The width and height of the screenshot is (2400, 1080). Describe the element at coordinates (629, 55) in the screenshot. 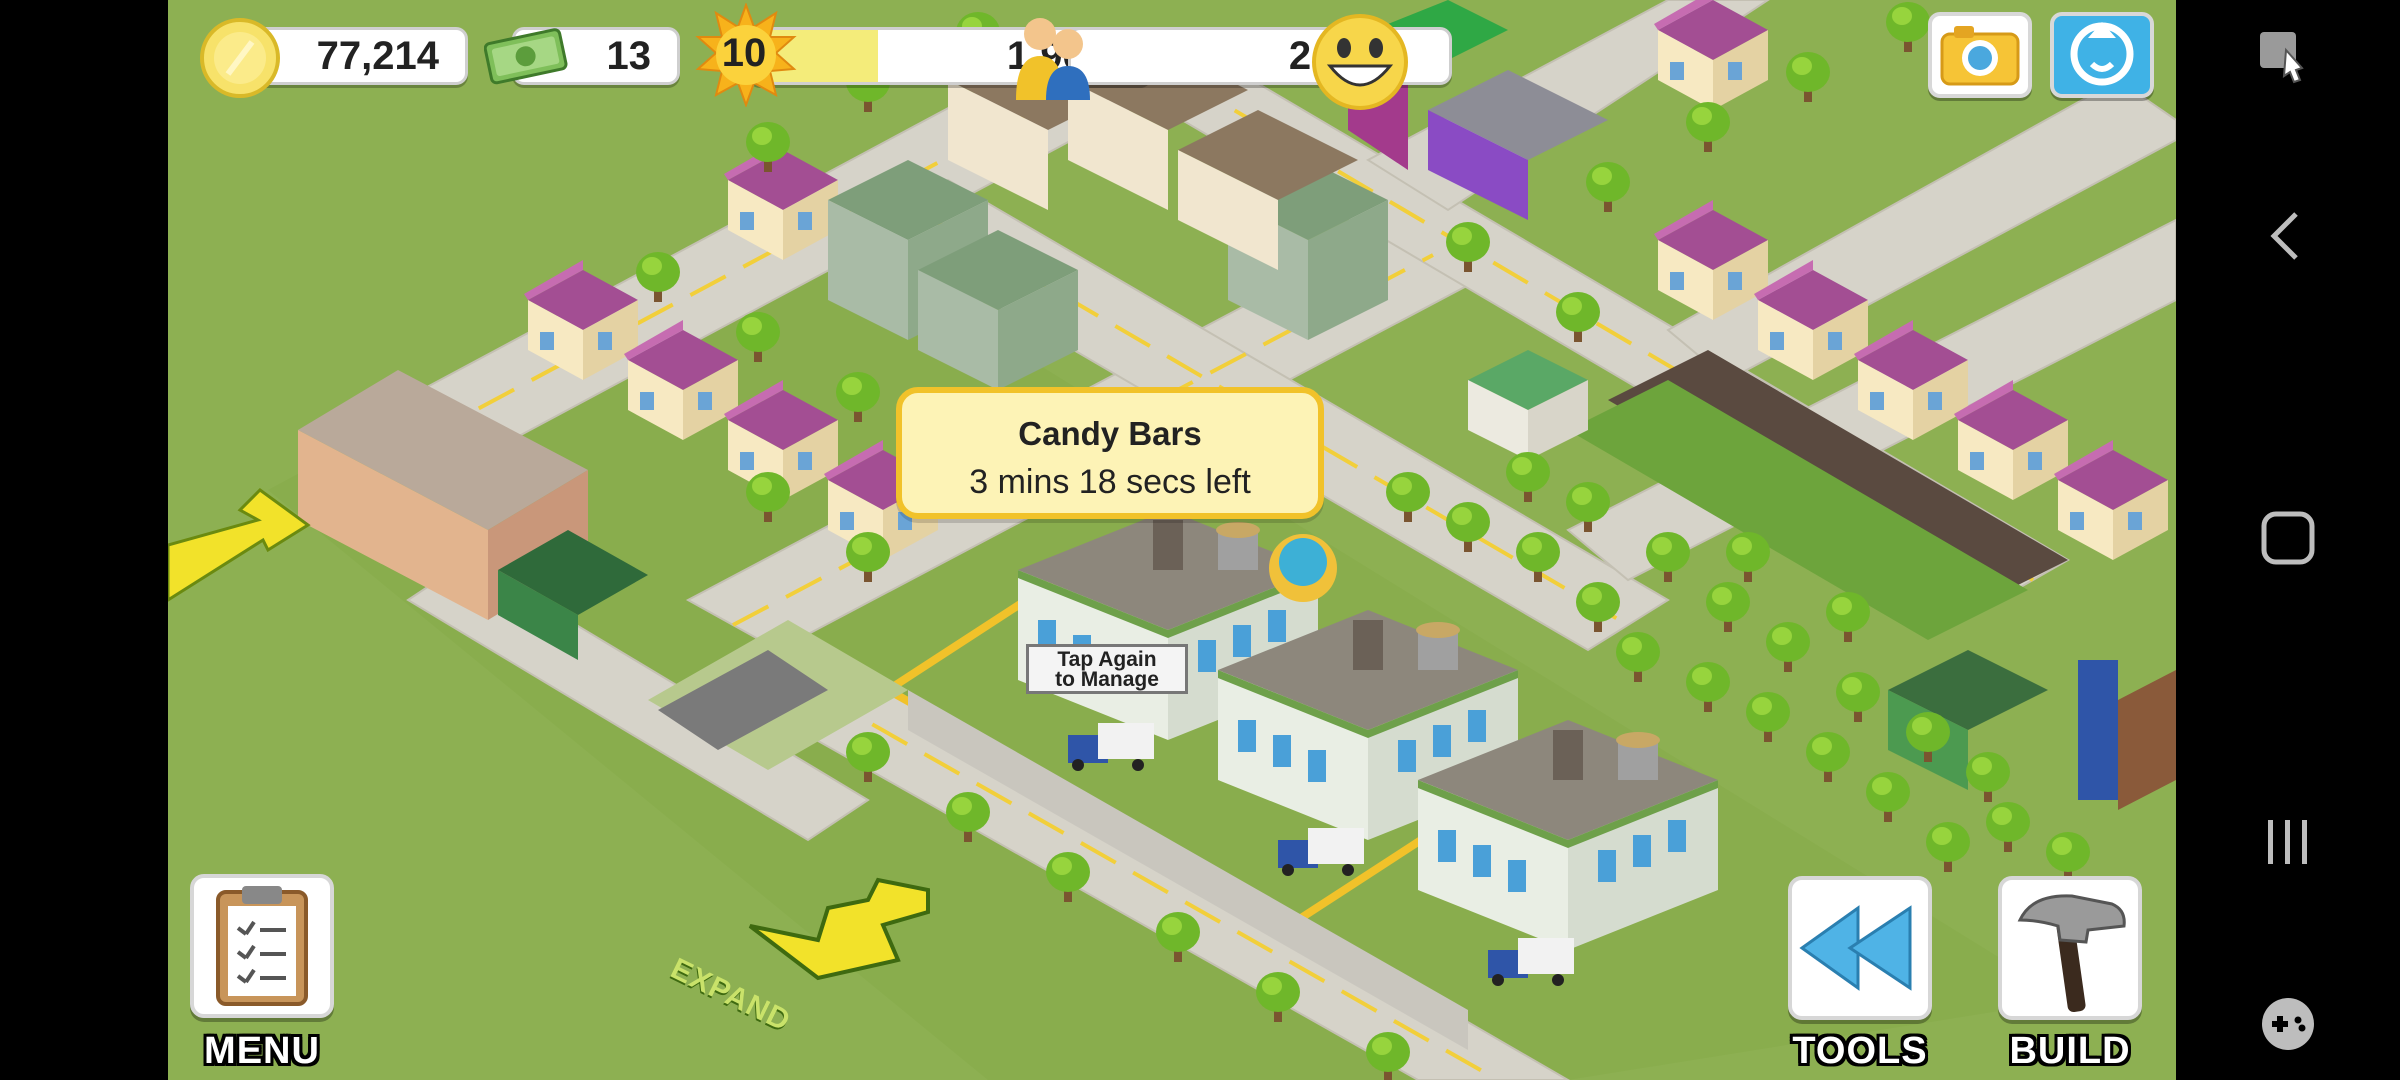

I see `cash-value: 13` at that location.